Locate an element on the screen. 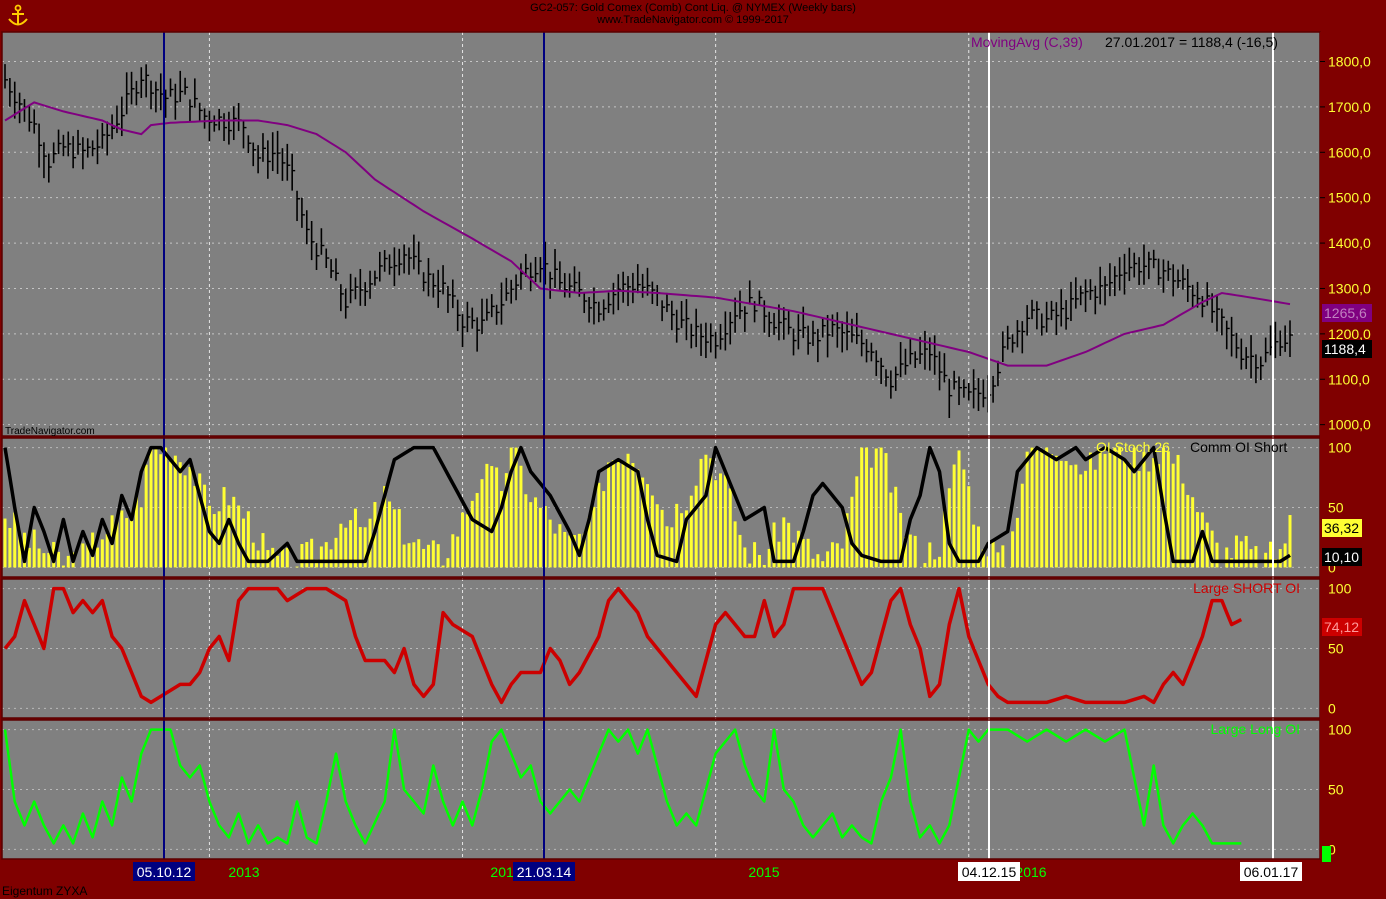 The height and width of the screenshot is (899, 1386). large-short-legend: Large SHORT OI is located at coordinates (1246, 588).